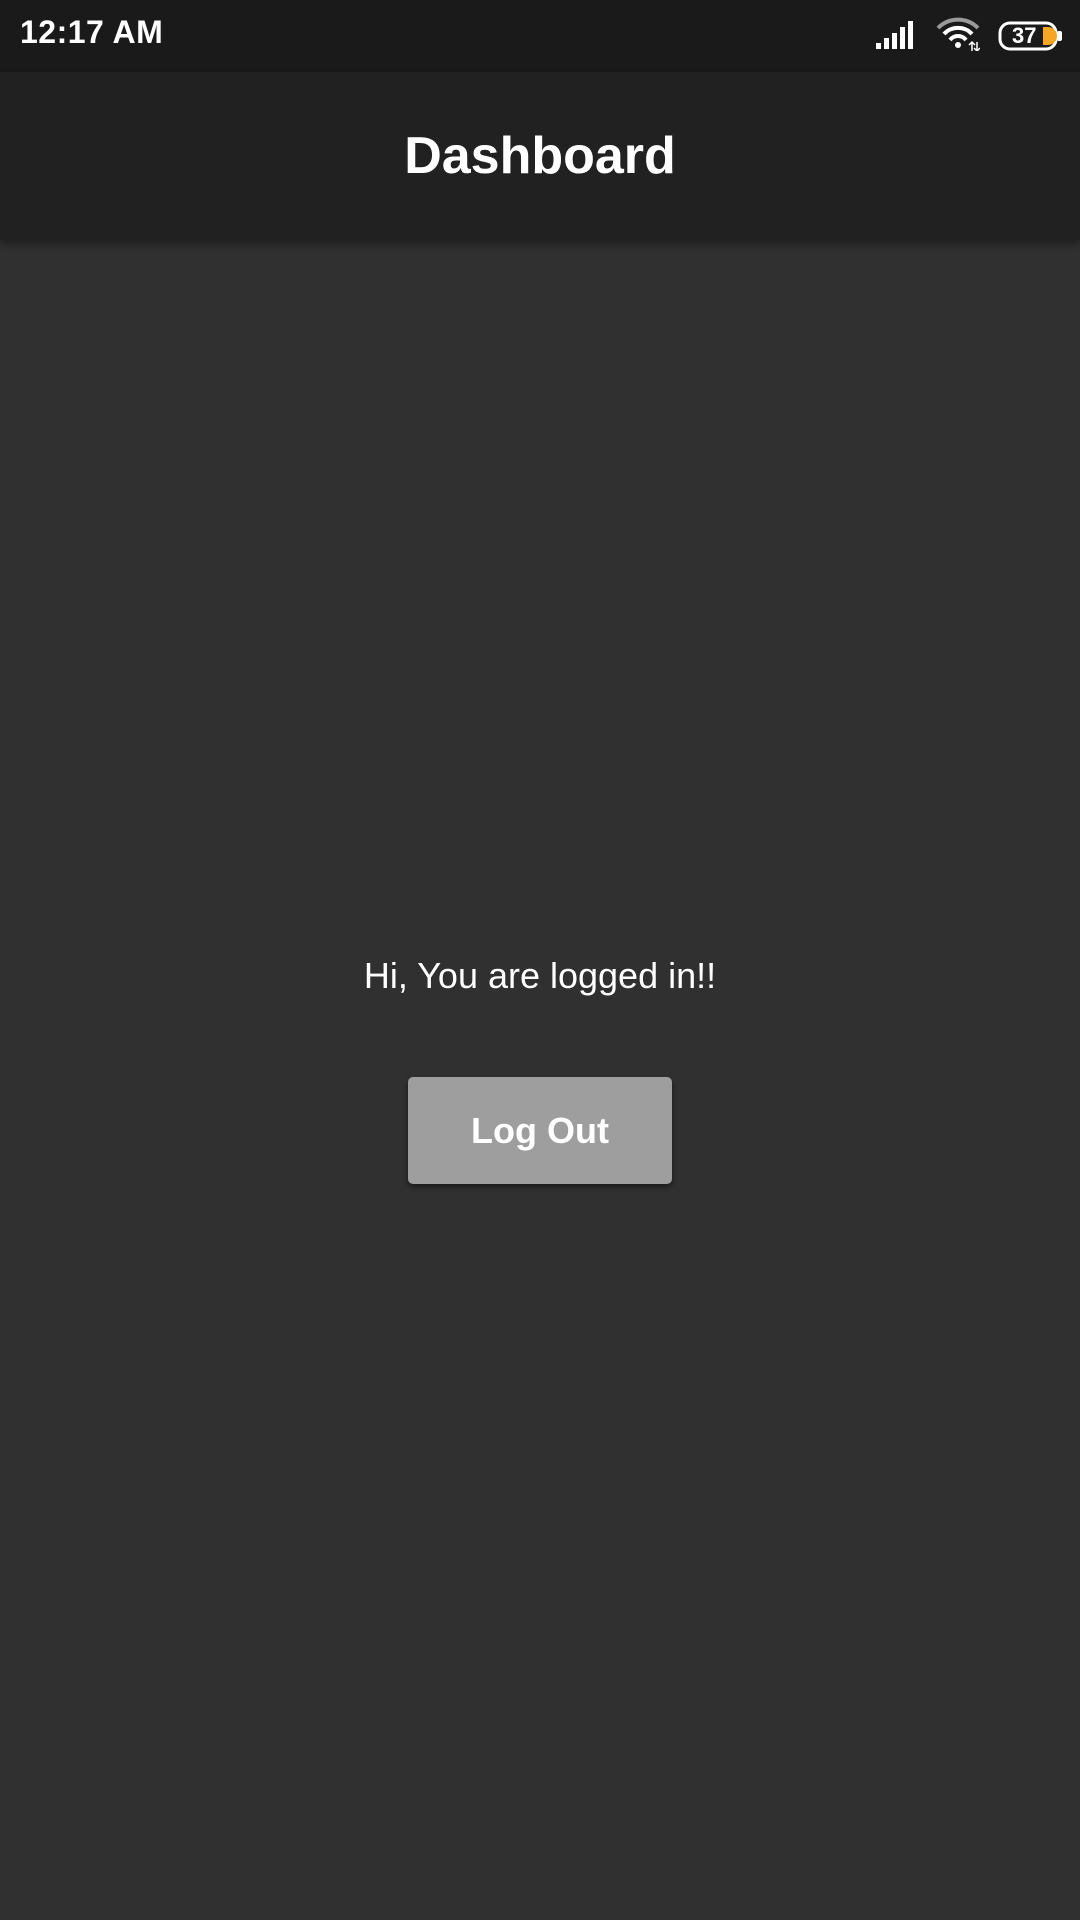 The width and height of the screenshot is (1080, 1920). What do you see at coordinates (540, 1130) in the screenshot?
I see `logout-button: Log Out` at bounding box center [540, 1130].